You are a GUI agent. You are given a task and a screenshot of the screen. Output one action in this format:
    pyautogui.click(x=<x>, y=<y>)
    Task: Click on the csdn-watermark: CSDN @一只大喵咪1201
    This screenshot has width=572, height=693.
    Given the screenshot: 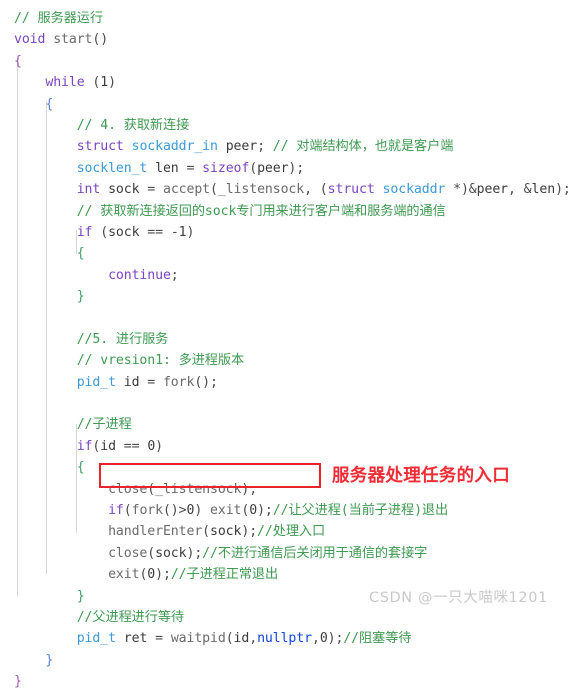 What is the action you would take?
    pyautogui.click(x=458, y=598)
    